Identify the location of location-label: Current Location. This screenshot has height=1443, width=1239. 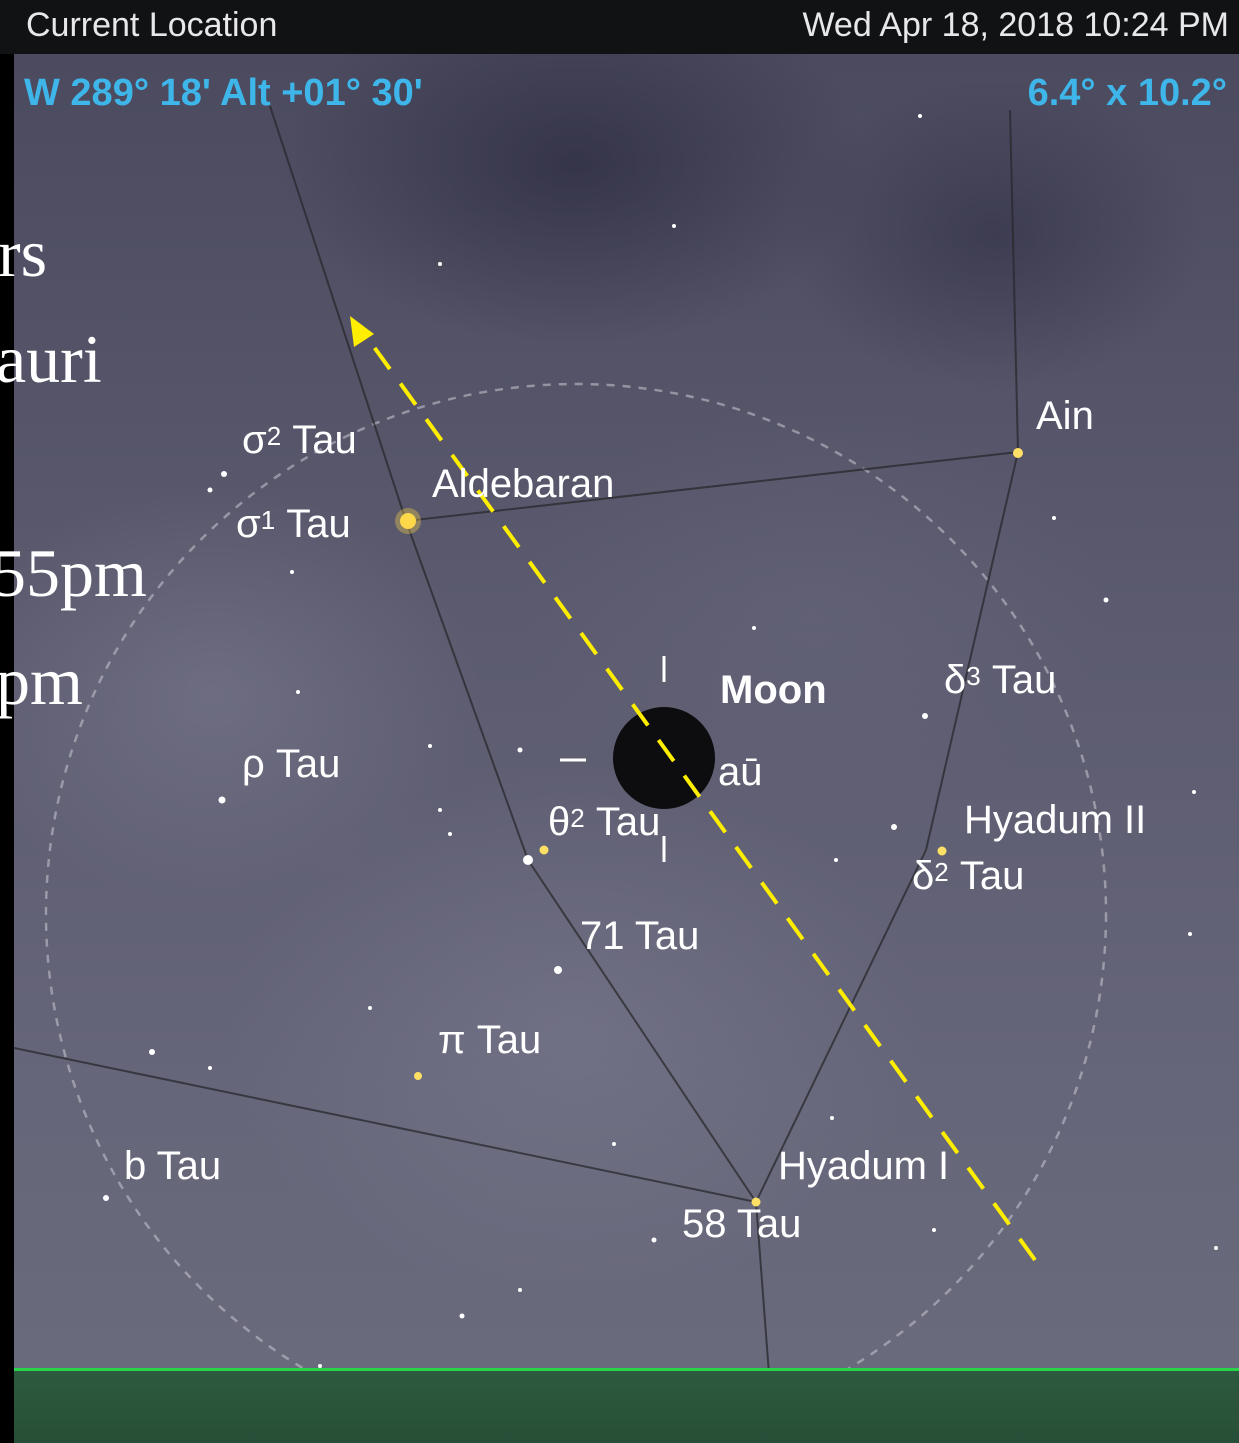
(151, 25).